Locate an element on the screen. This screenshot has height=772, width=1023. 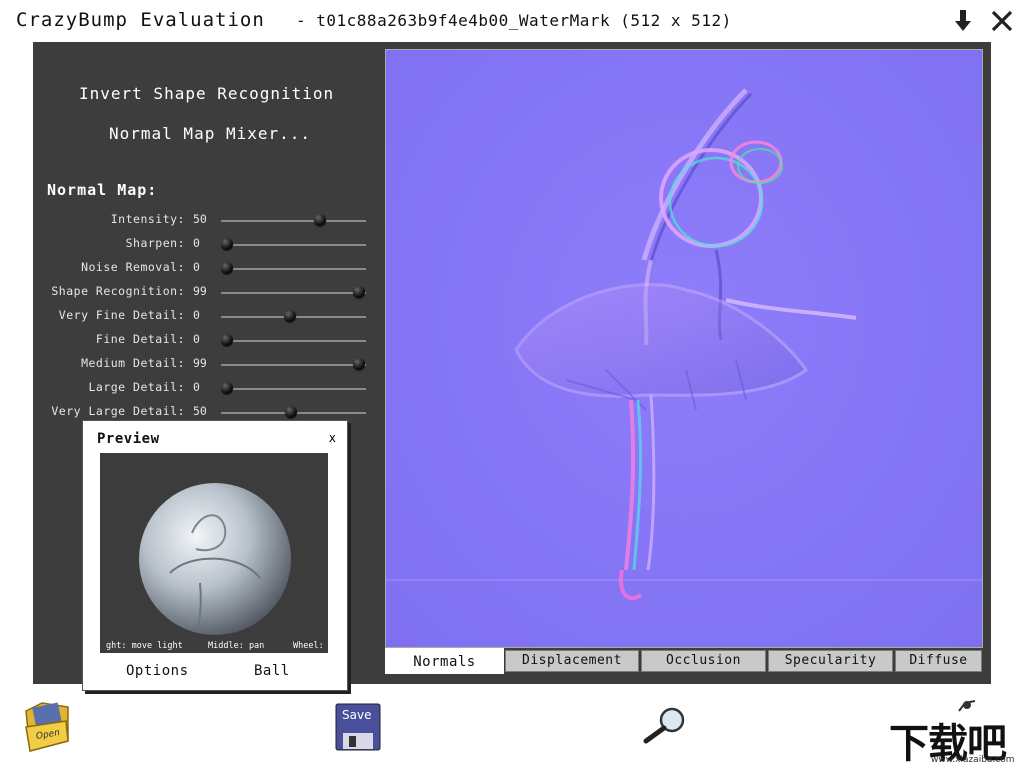
tab-specularity: Specularity is located at coordinates (830, 661).